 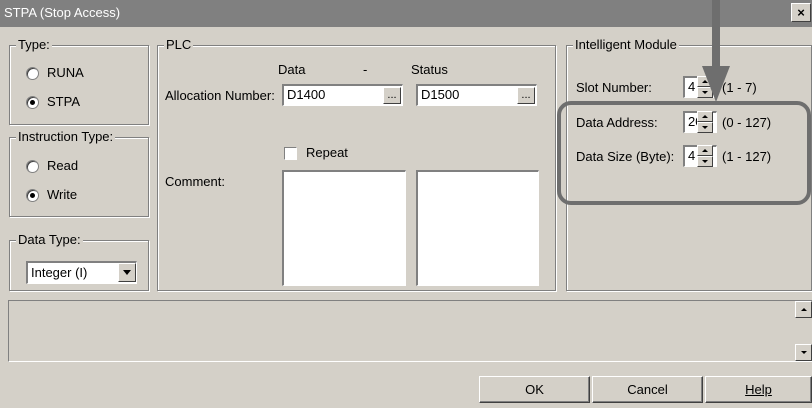 I want to click on scroll-thumb, so click(x=803, y=331).